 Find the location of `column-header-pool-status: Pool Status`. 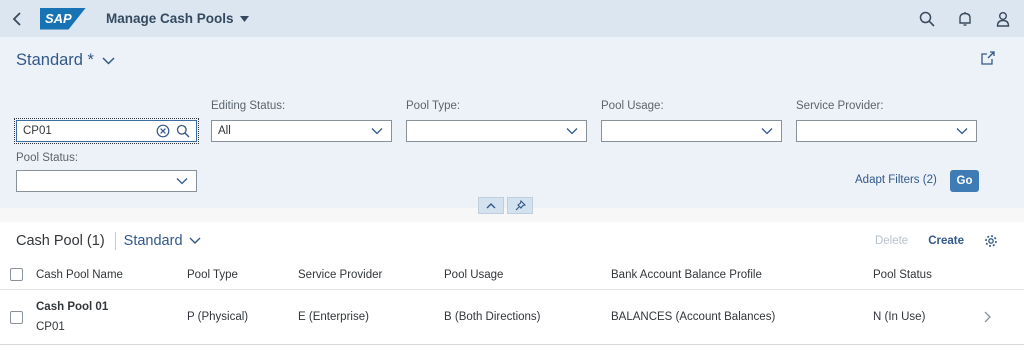

column-header-pool-status: Pool Status is located at coordinates (902, 275).